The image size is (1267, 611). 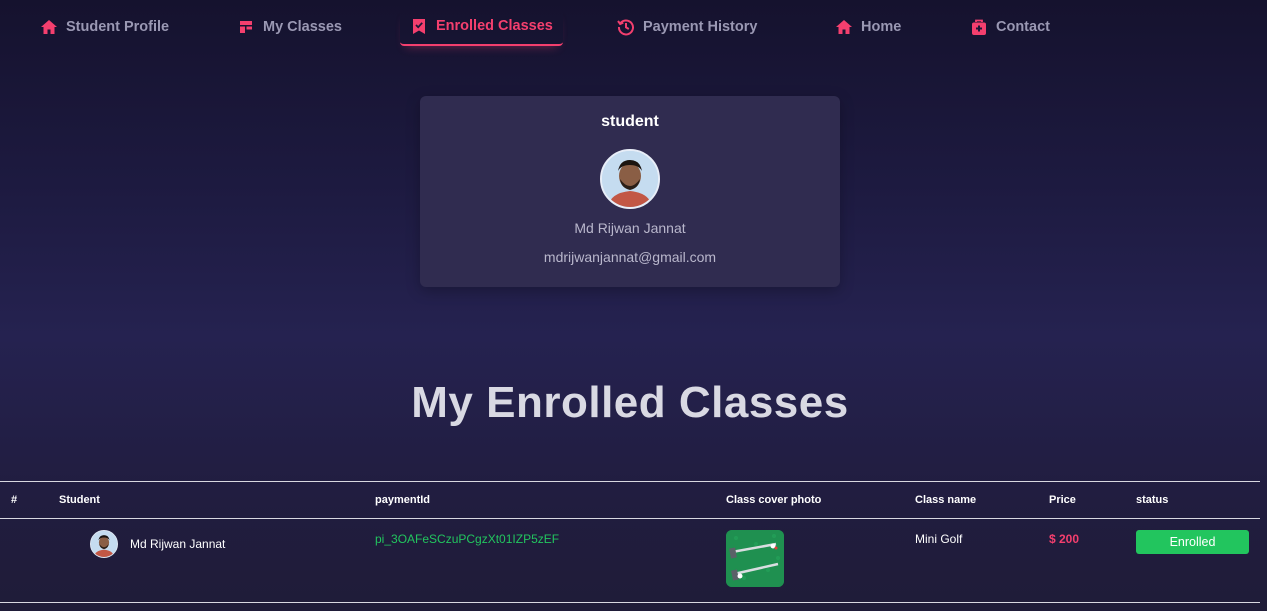 What do you see at coordinates (630, 257) in the screenshot?
I see `profile-email: mdrijwanjannat@gmail.com` at bounding box center [630, 257].